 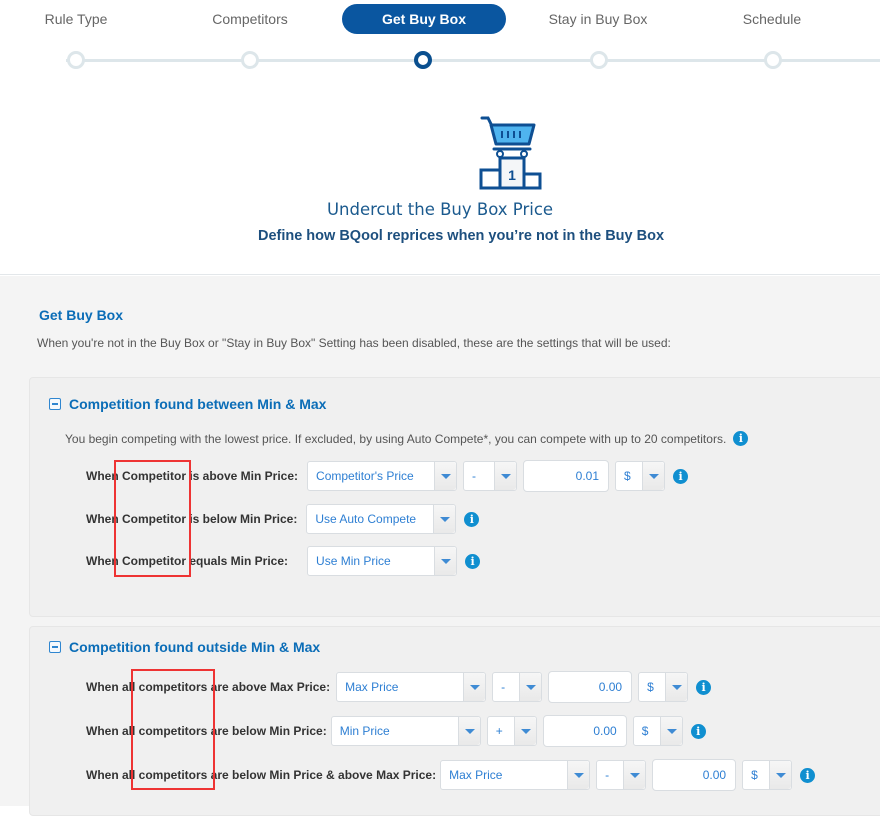 I want to click on cart-podium-icon: 1, so click(x=510, y=153).